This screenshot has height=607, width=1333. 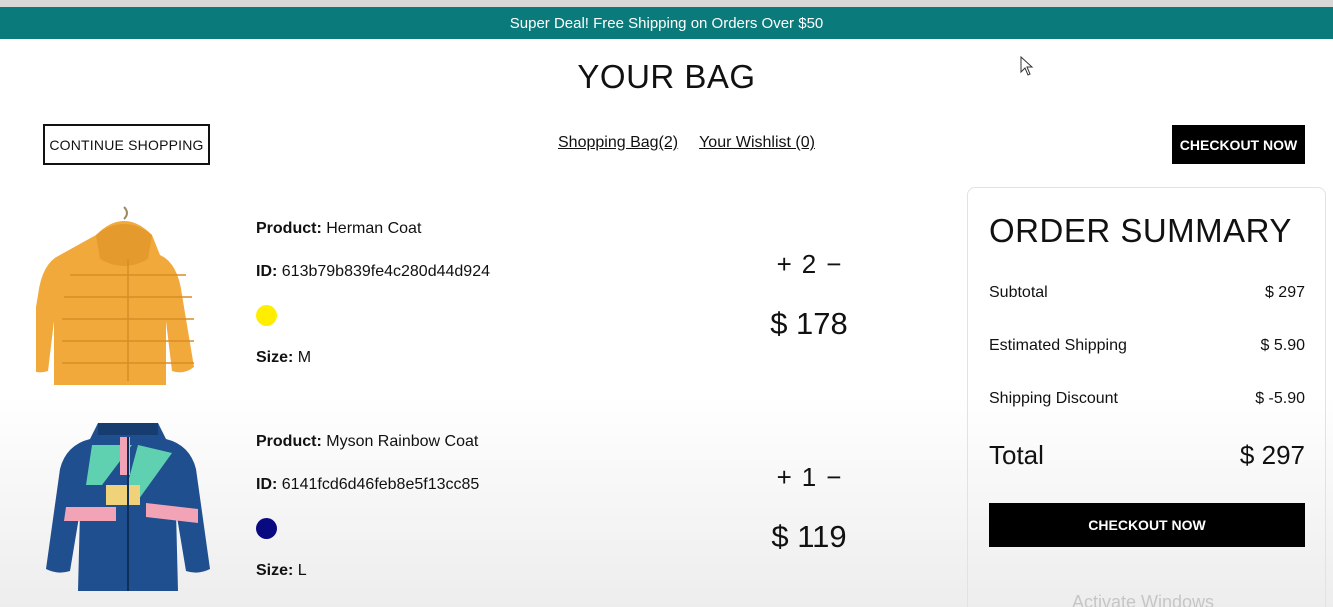 I want to click on activate-windows-watermark: Activate Windows, so click(x=1143, y=599).